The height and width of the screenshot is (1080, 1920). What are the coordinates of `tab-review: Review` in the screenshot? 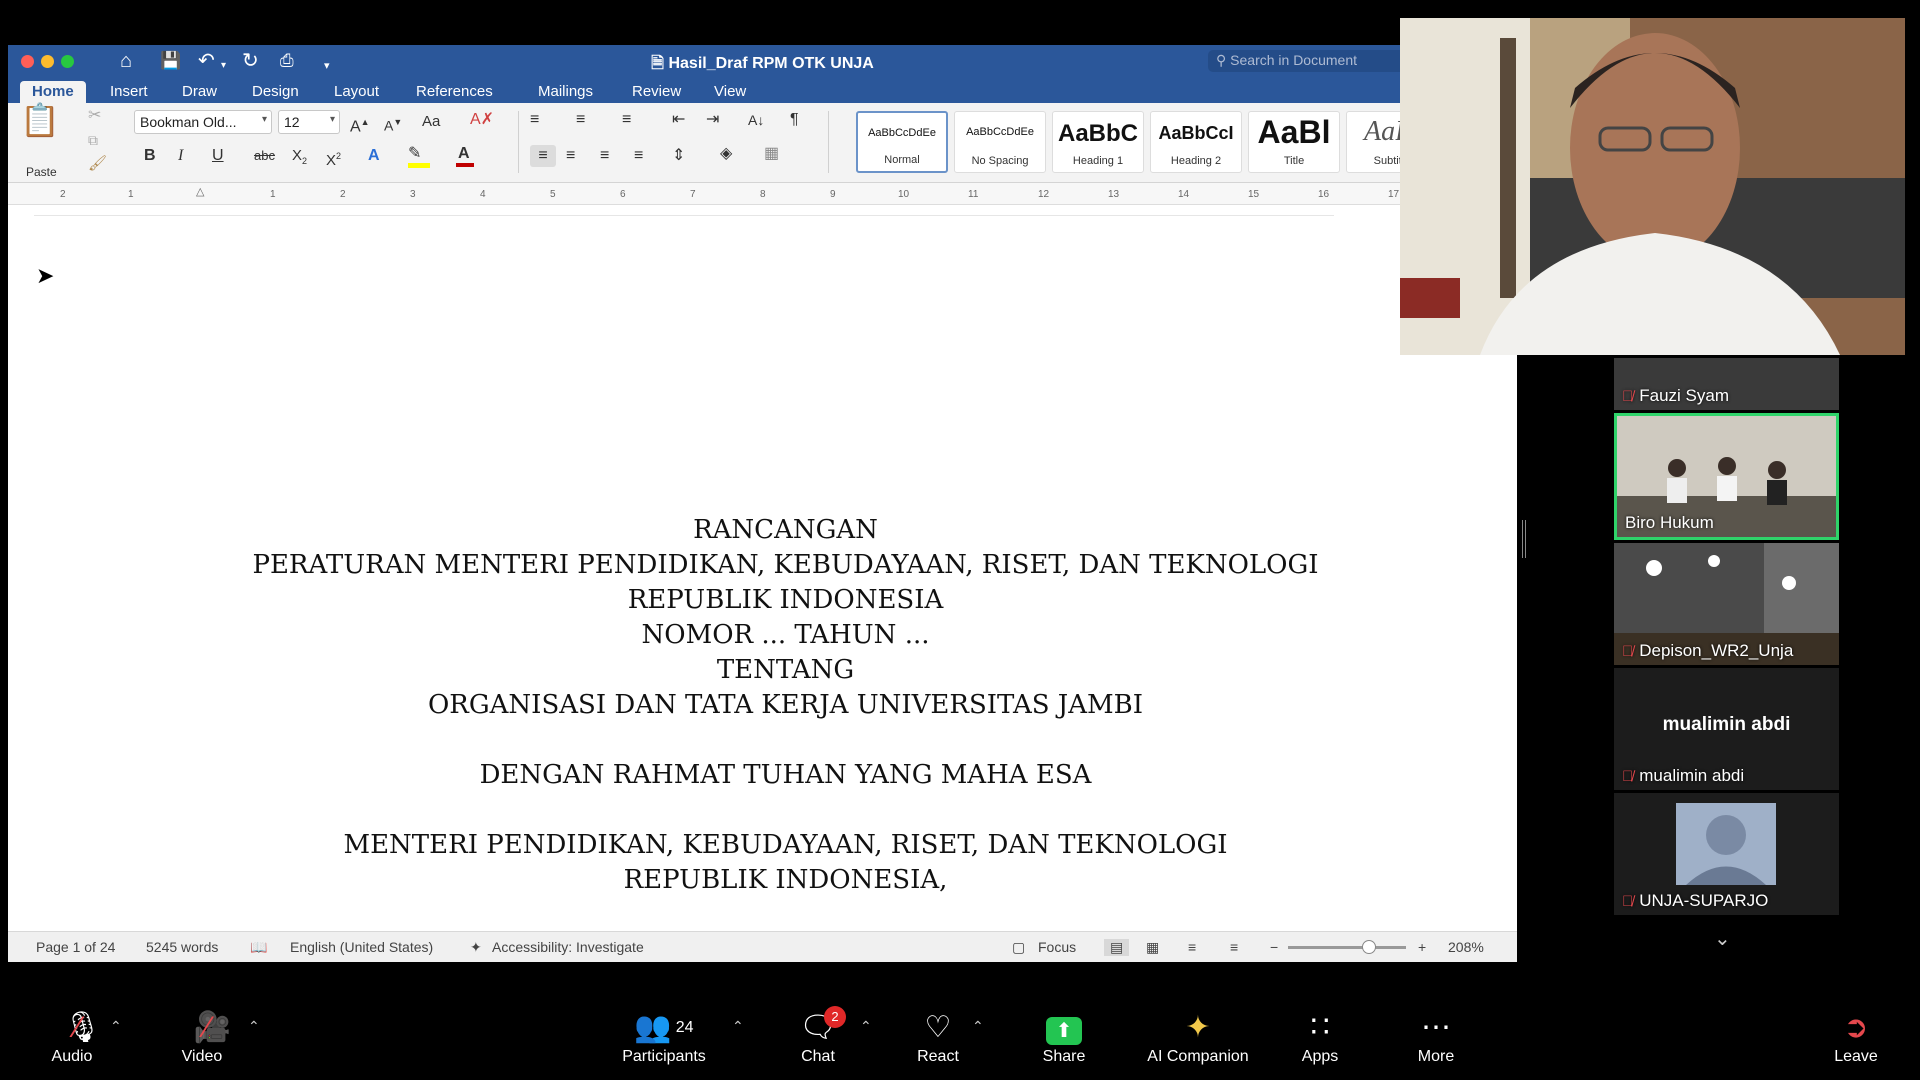 It's located at (656, 92).